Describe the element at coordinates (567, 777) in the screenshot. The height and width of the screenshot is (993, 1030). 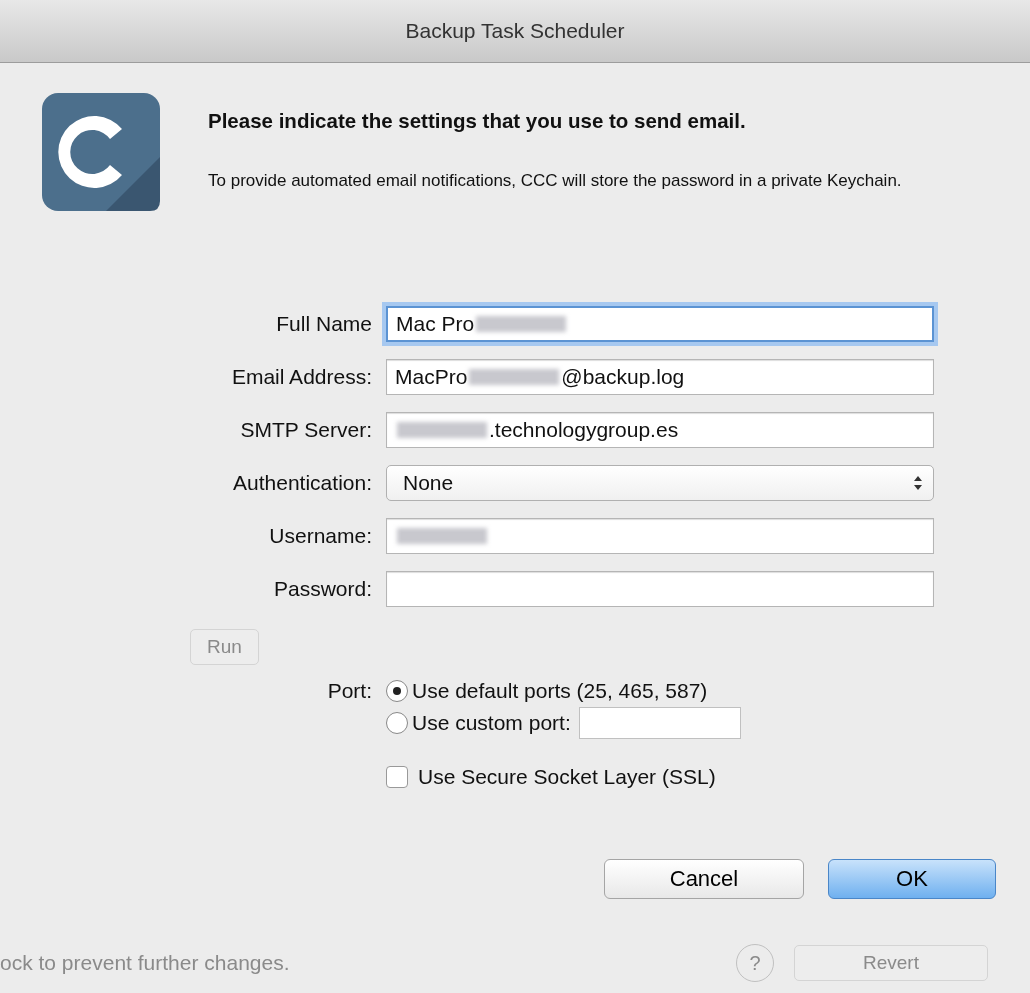
I see `checkbox-label: Use Secure Socket Layer (SSL)` at that location.